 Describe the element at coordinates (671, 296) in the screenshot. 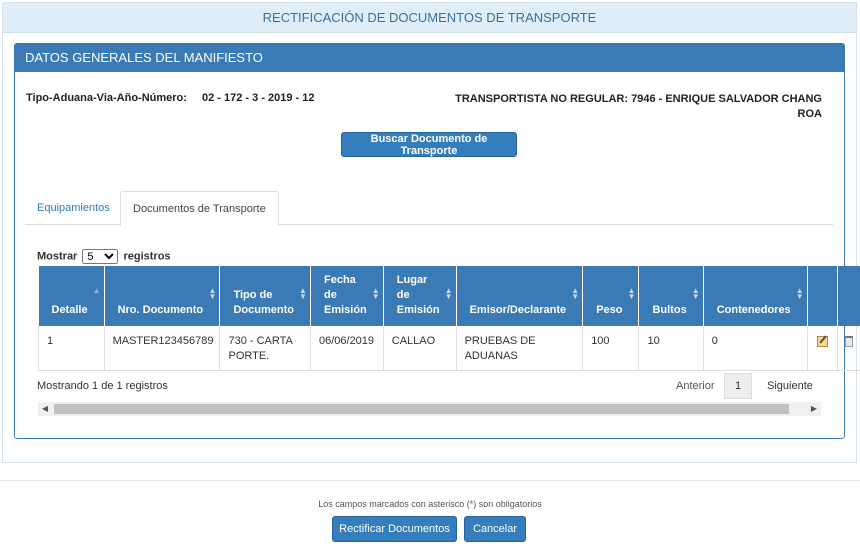

I see `col-bultos: Bultos ▲ ▼` at that location.